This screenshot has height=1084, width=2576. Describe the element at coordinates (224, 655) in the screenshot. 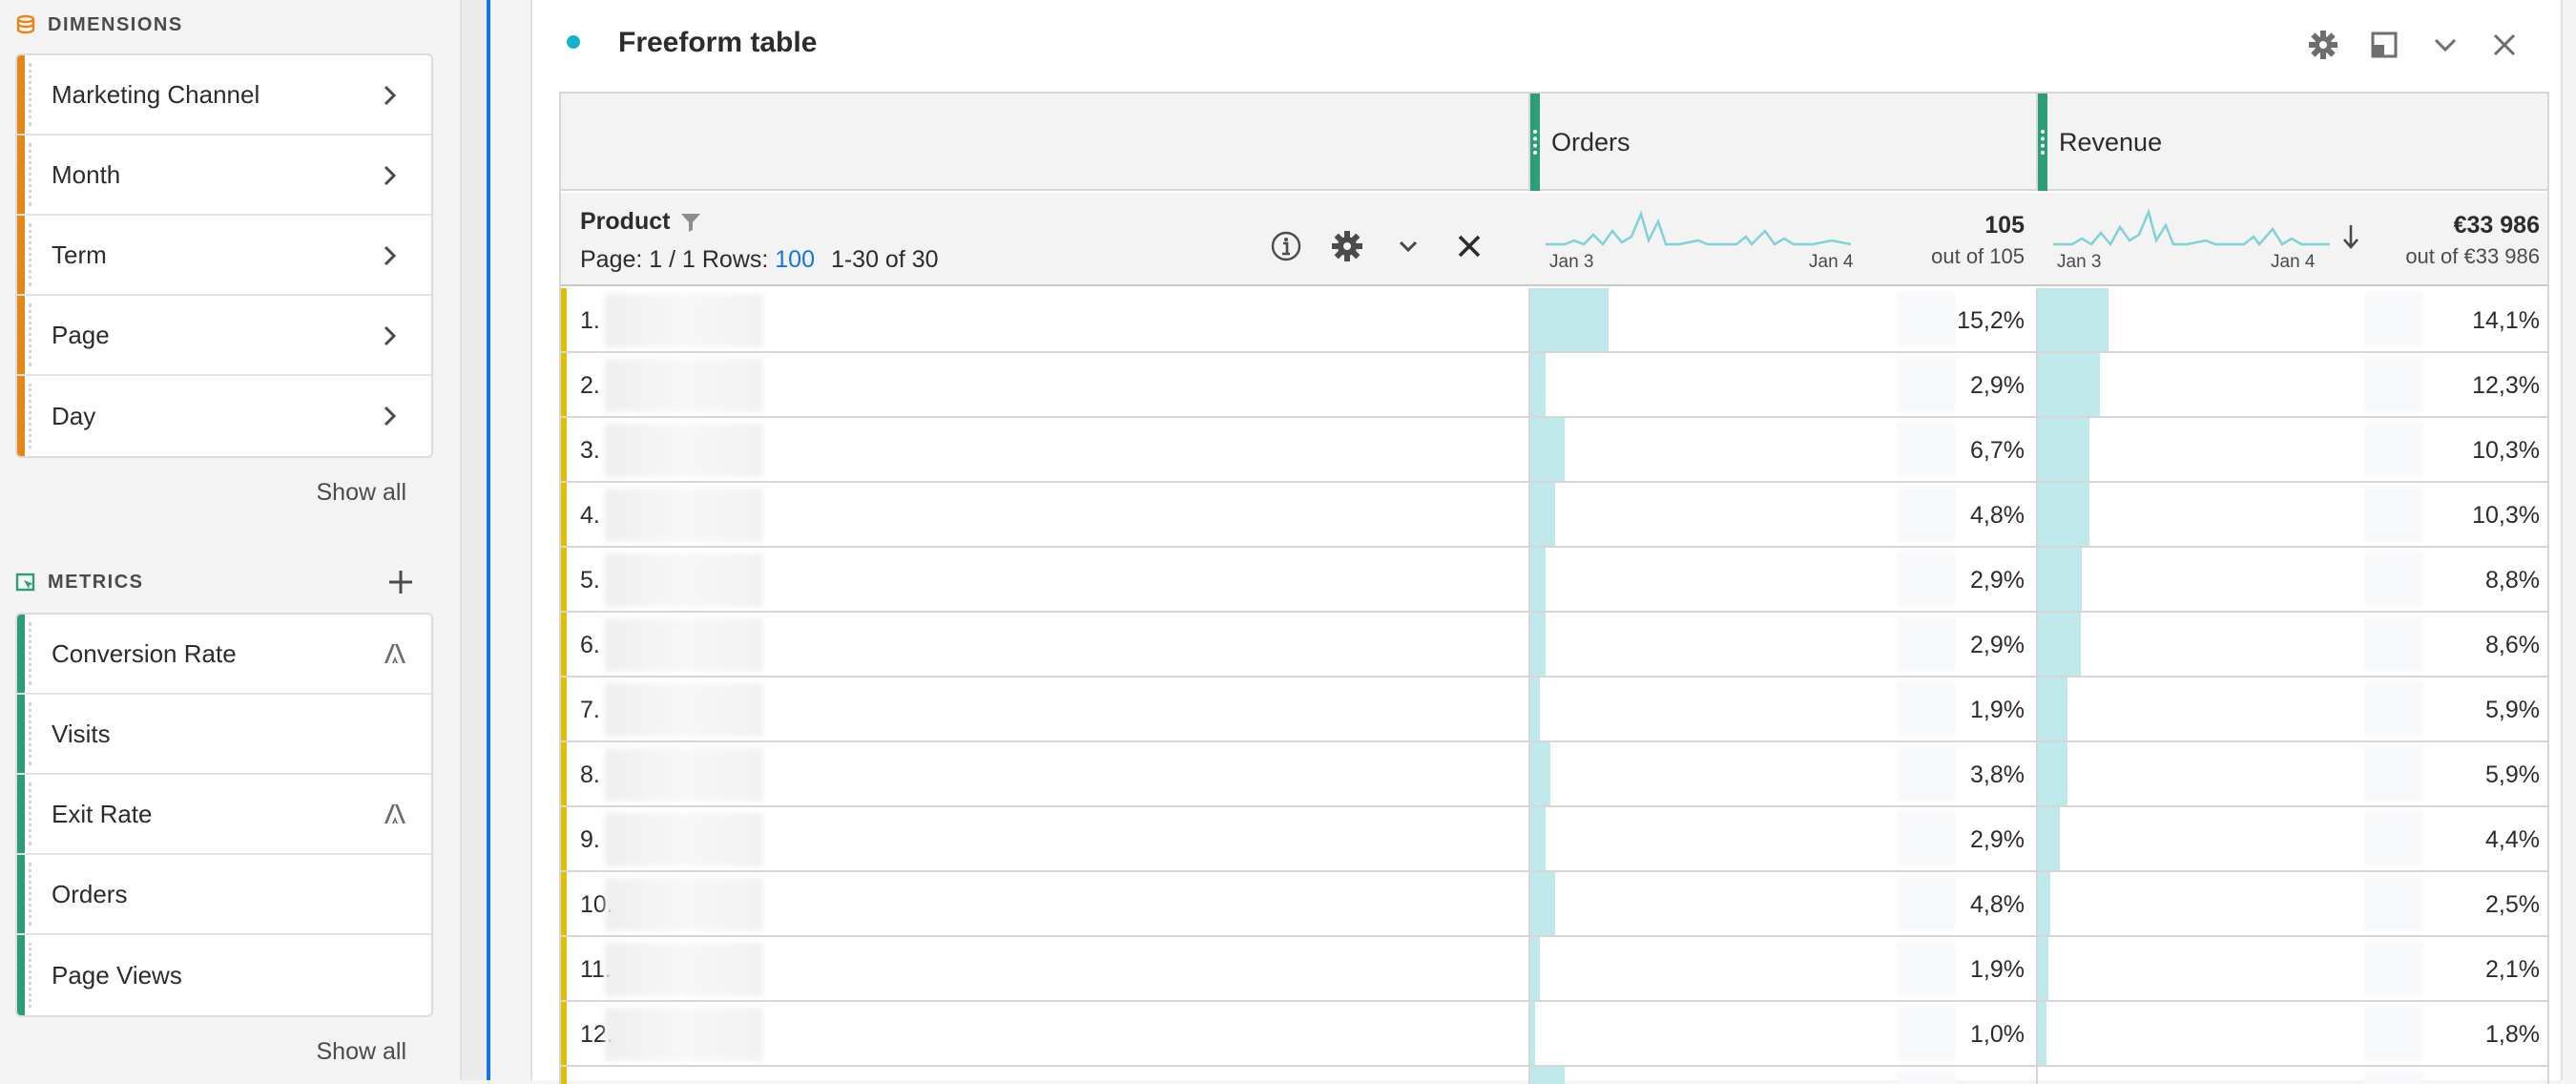

I see `metric-item-conversion-rate: Conversion Rate` at that location.